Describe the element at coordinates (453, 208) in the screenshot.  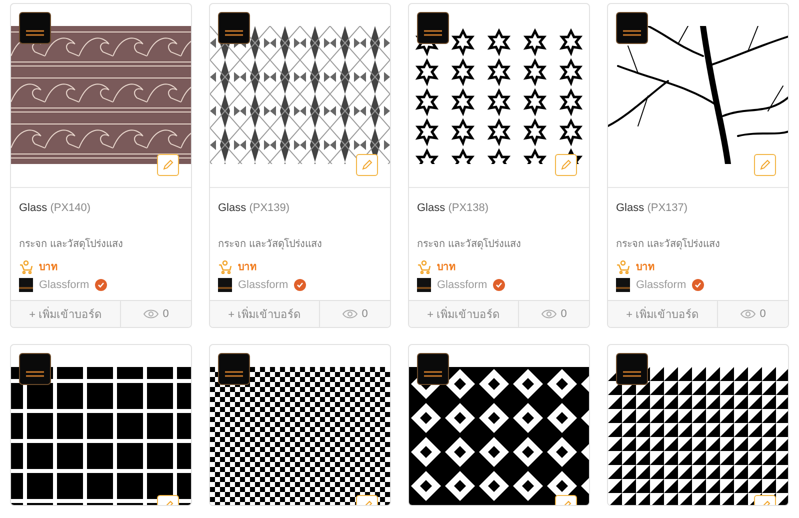
I see `product-title: Glass (PX138)` at that location.